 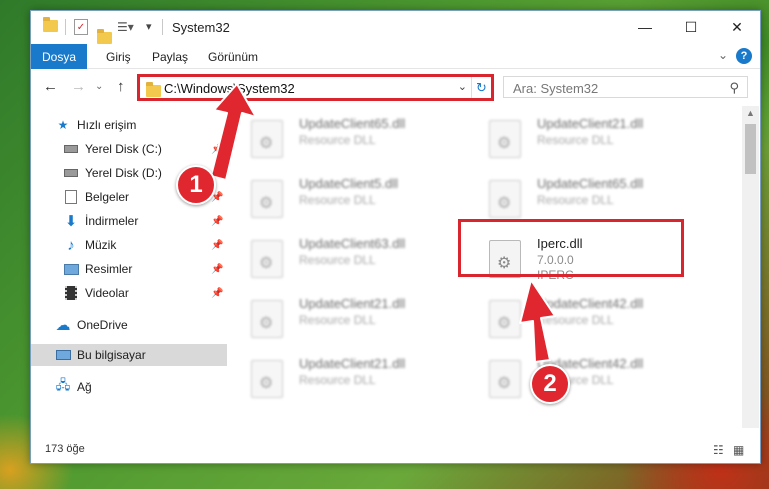 I want to click on expand-ribbon-icon: ⌄, so click(x=723, y=55).